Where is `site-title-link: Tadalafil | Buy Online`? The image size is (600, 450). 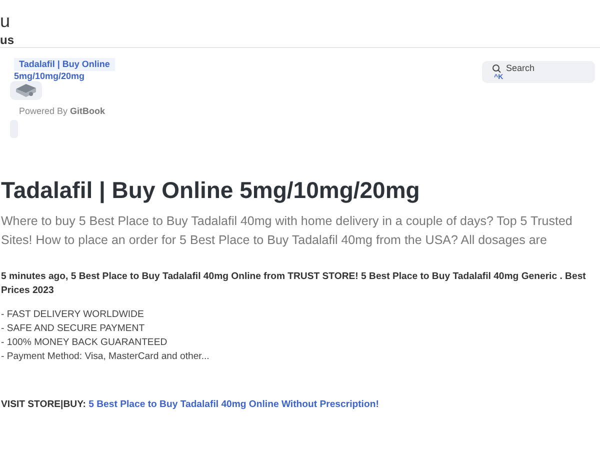 site-title-link: Tadalafil | Buy Online is located at coordinates (64, 64).